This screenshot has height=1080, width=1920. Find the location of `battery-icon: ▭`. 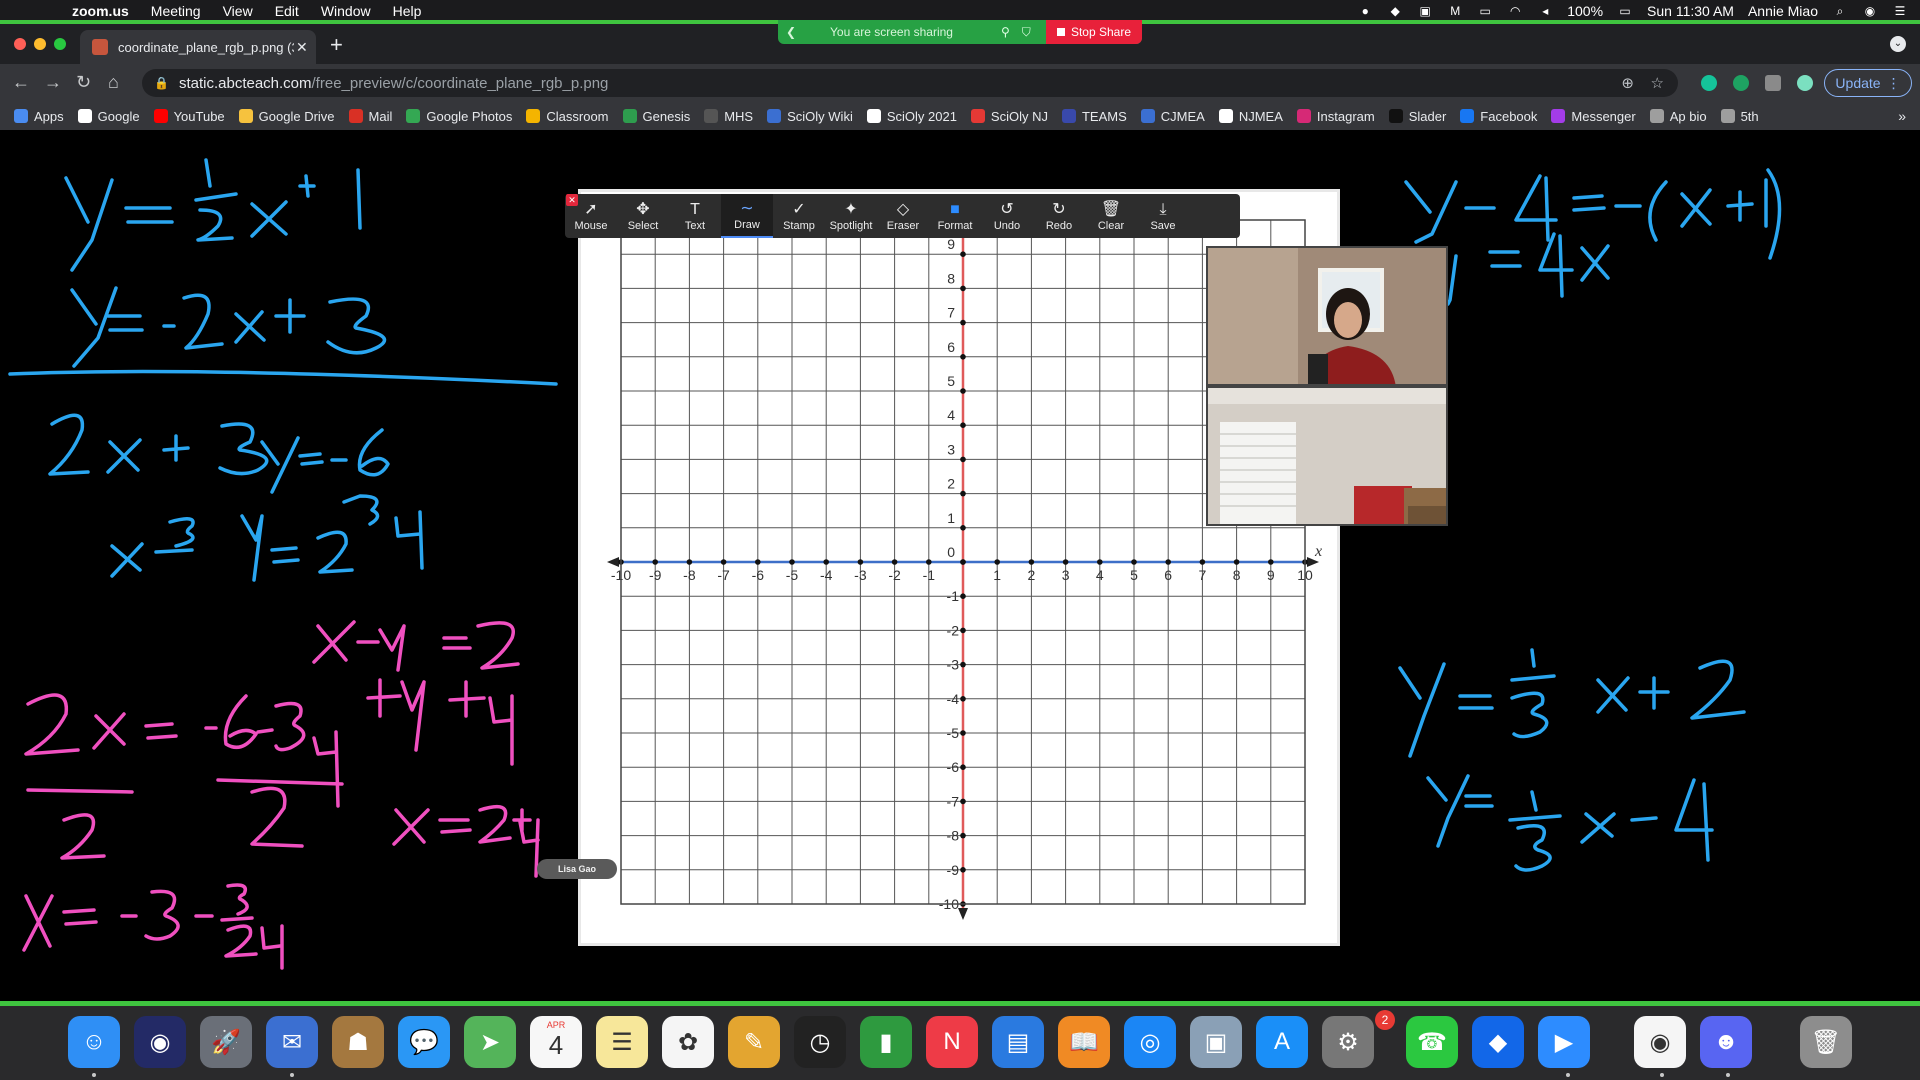

battery-icon: ▭ is located at coordinates (1625, 11).